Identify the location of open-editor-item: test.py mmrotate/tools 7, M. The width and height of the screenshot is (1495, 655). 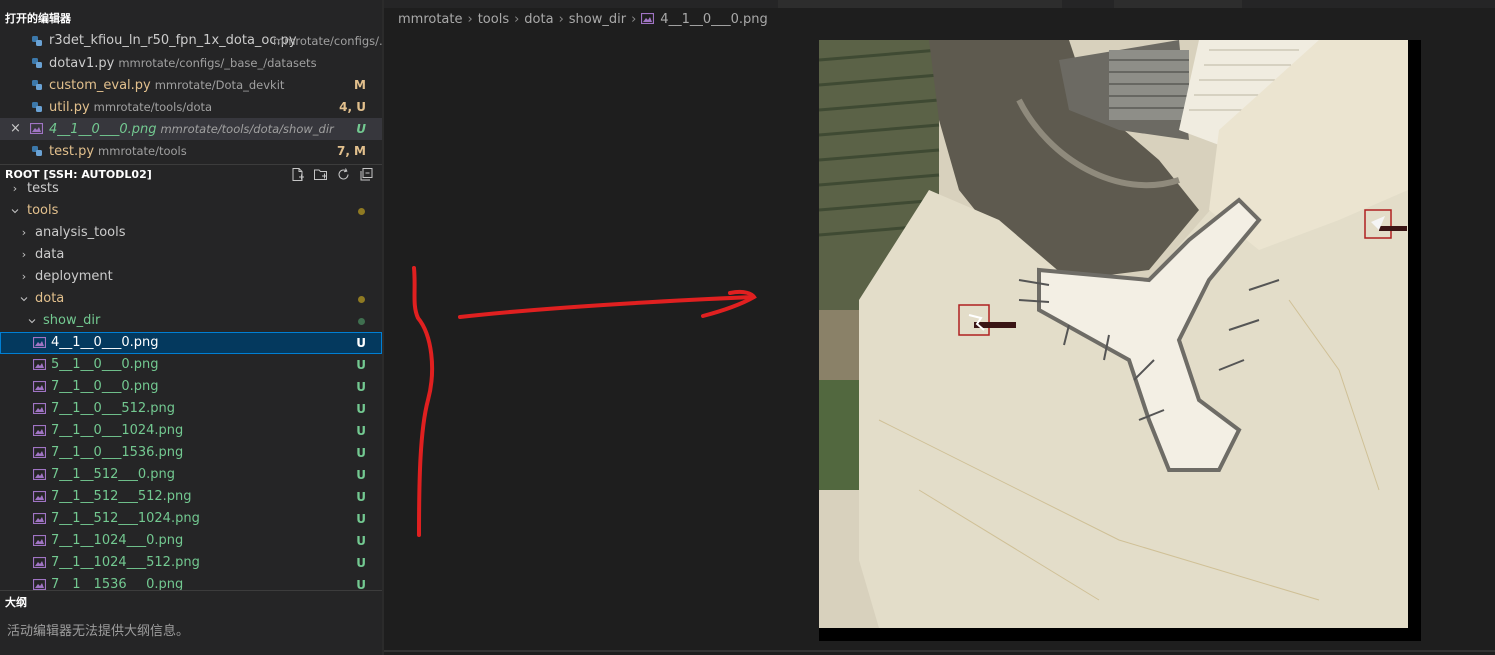
(191, 151).